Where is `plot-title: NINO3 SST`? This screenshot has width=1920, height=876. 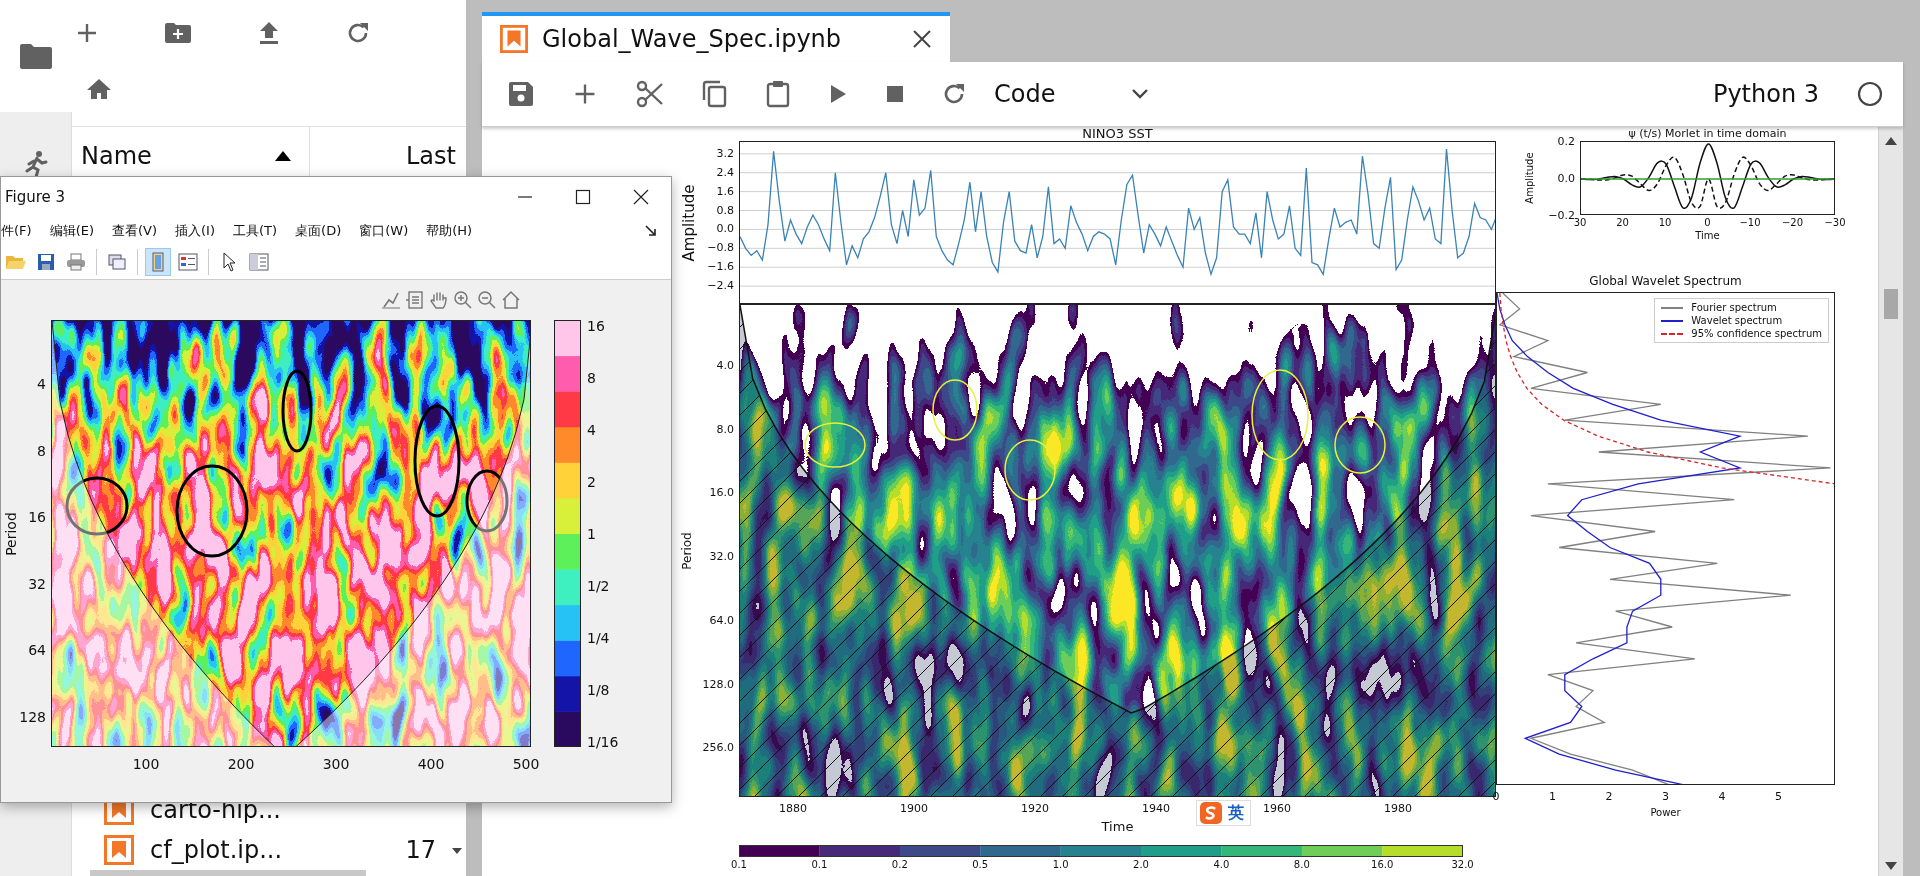
plot-title: NINO3 SST is located at coordinates (1117, 134).